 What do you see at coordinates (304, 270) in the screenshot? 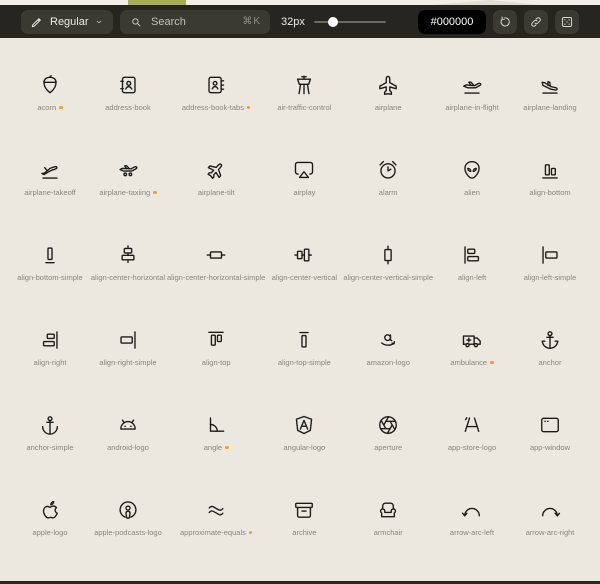
I see `icon-cell: align-center-vertical` at bounding box center [304, 270].